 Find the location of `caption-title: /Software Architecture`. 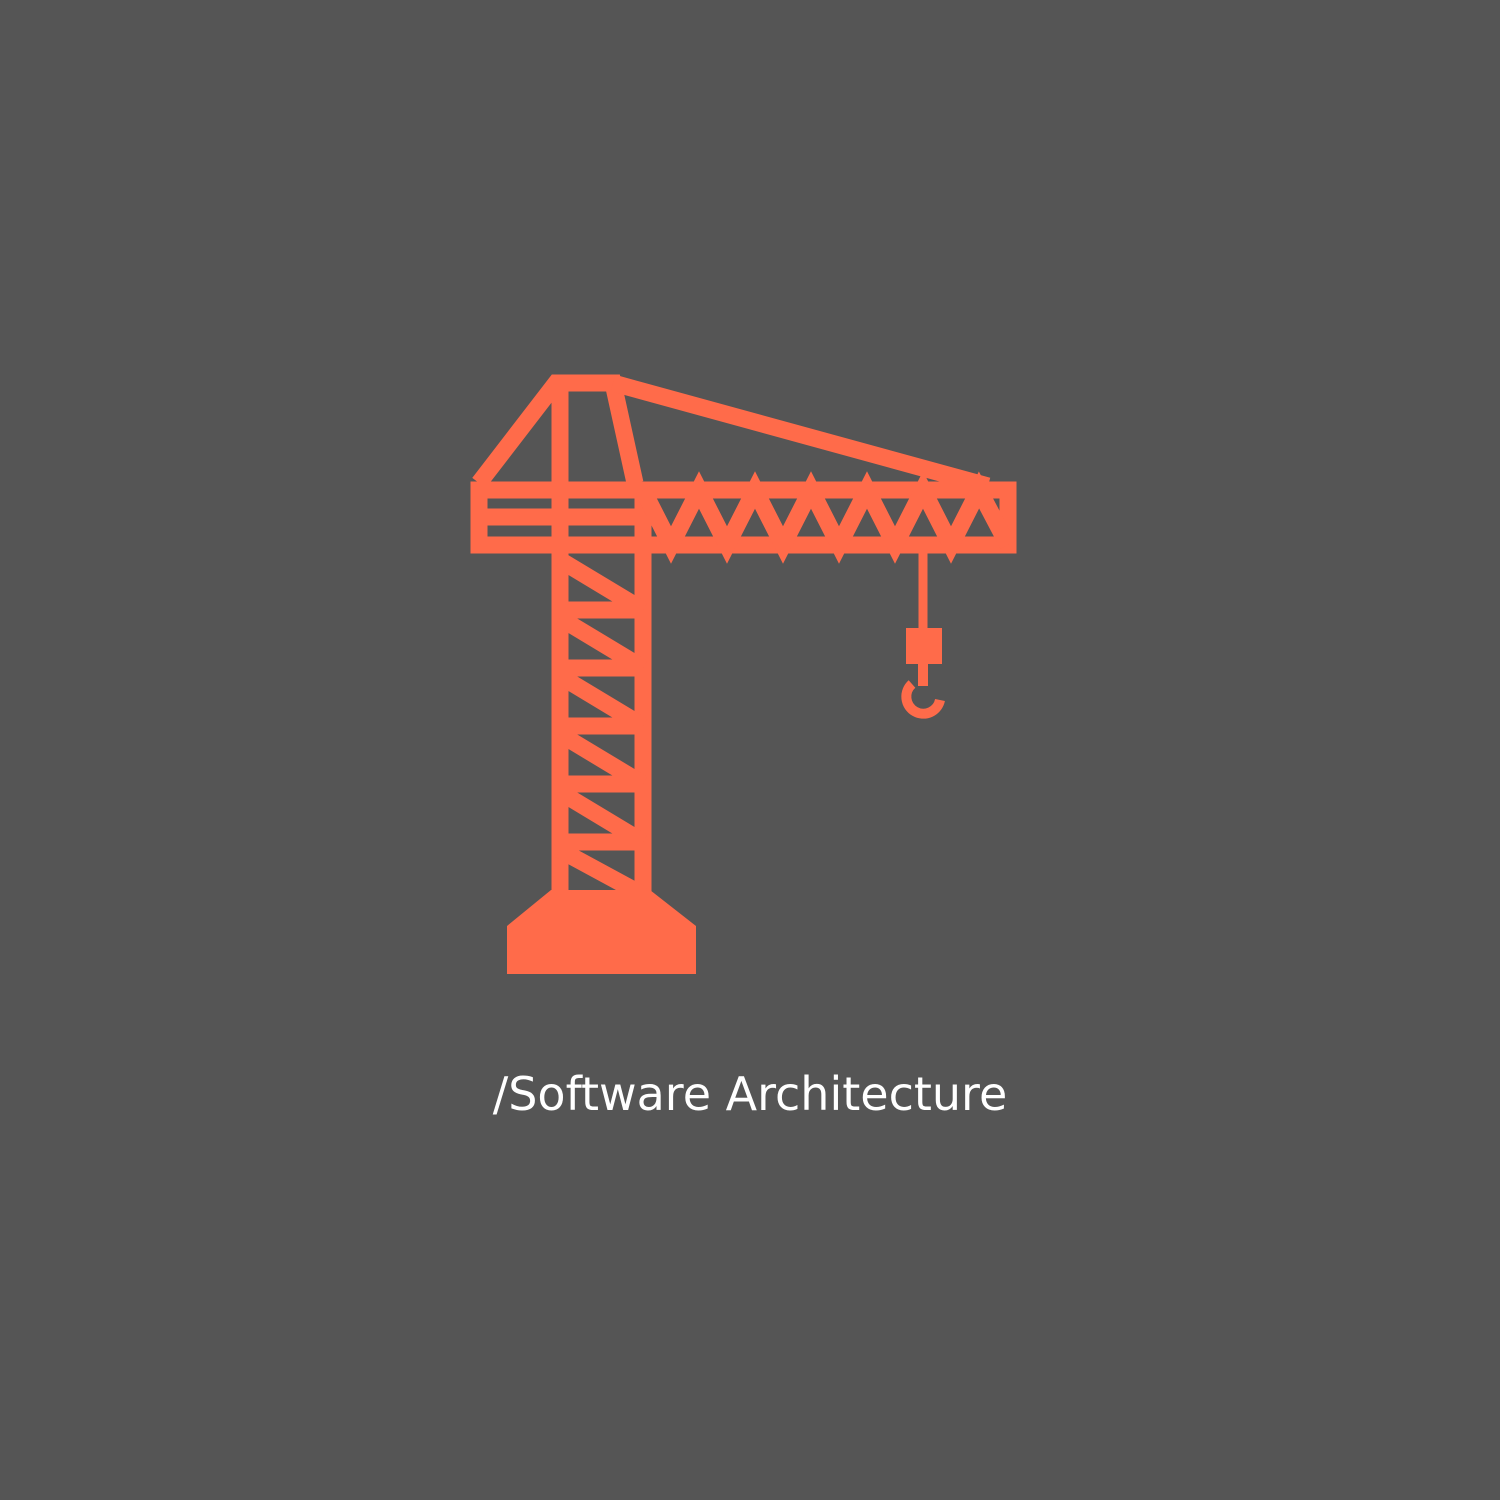

caption-title: /Software Architecture is located at coordinates (750, 1094).